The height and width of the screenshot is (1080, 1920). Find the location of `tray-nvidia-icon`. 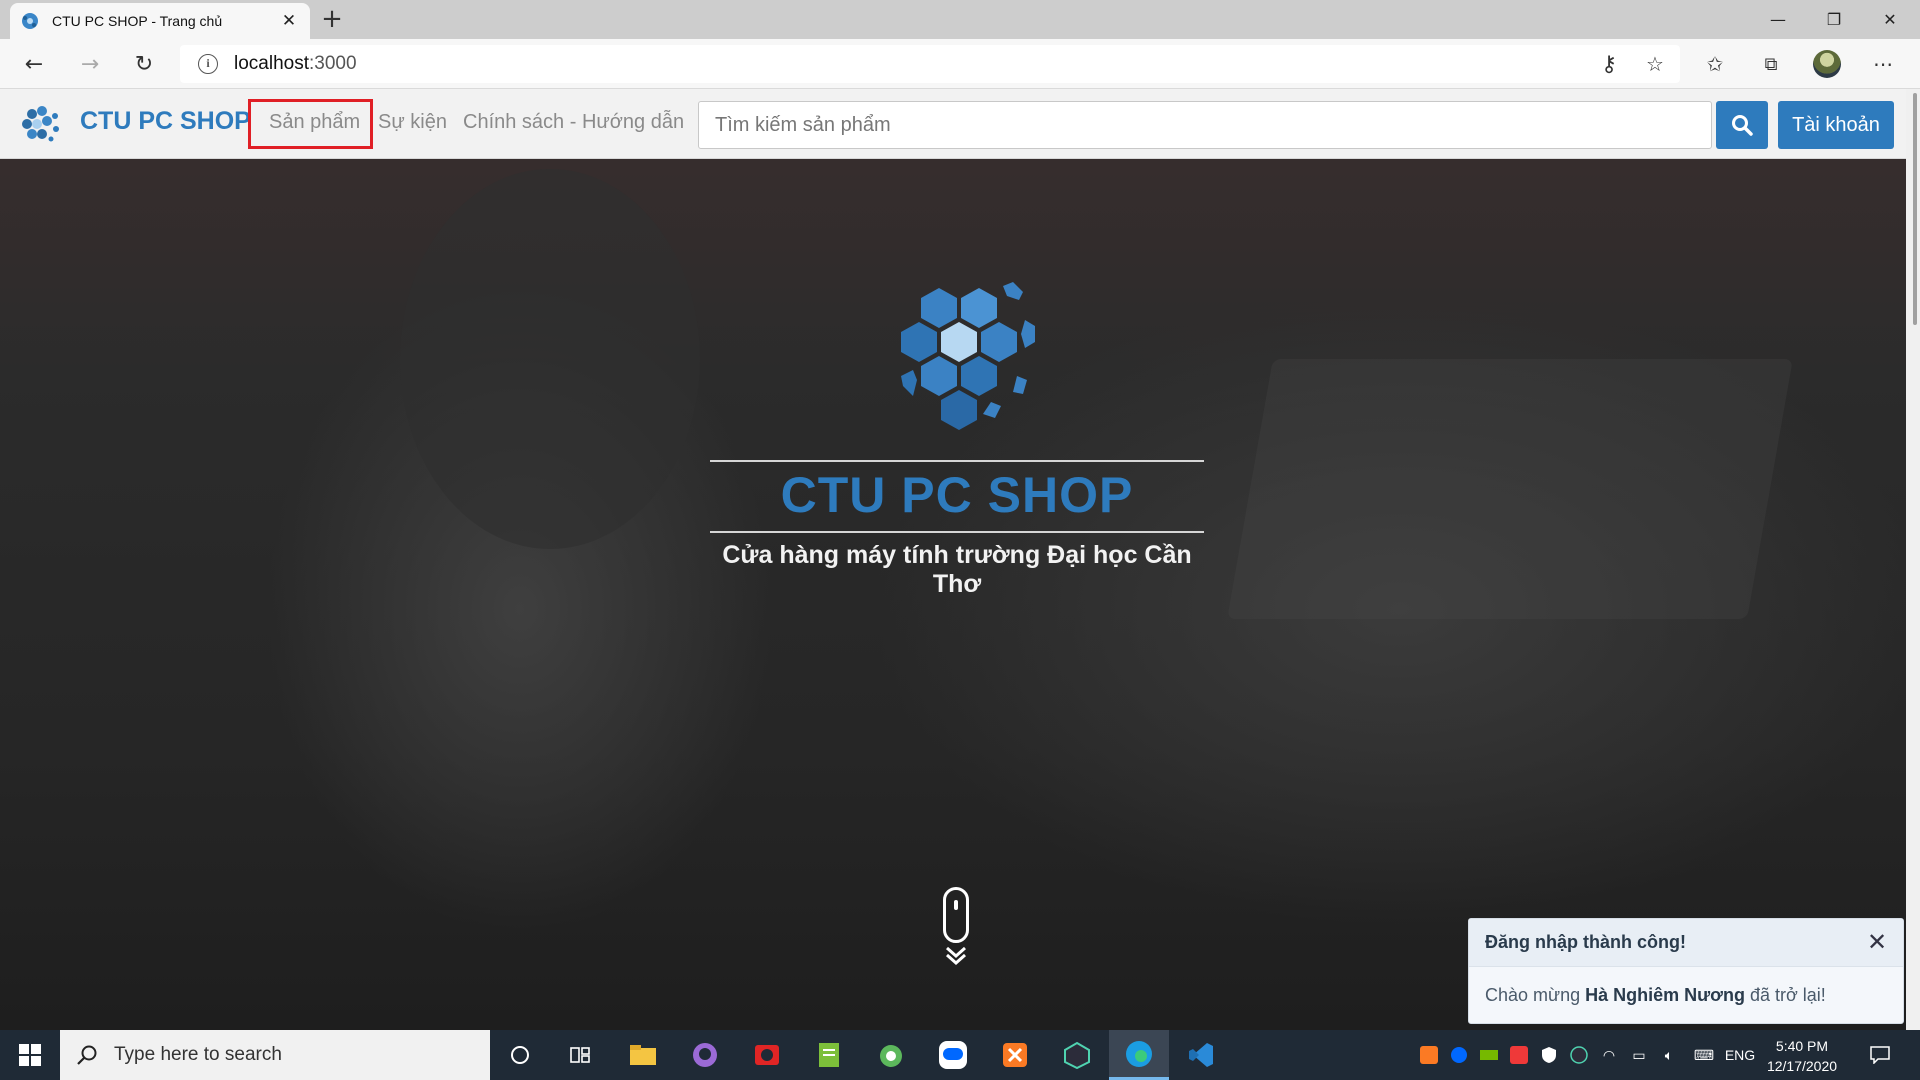

tray-nvidia-icon is located at coordinates (1489, 1055).